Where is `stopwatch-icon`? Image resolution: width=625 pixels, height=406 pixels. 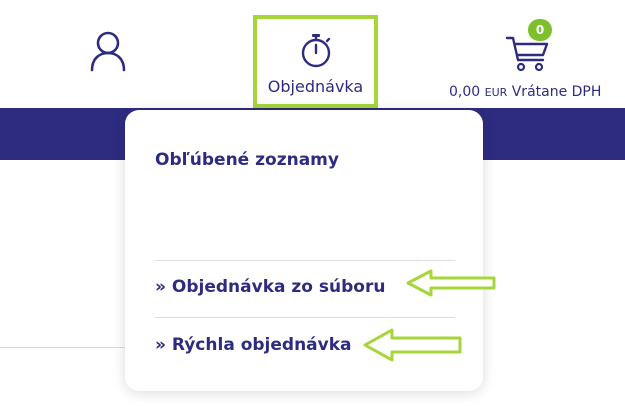
stopwatch-icon is located at coordinates (315, 51).